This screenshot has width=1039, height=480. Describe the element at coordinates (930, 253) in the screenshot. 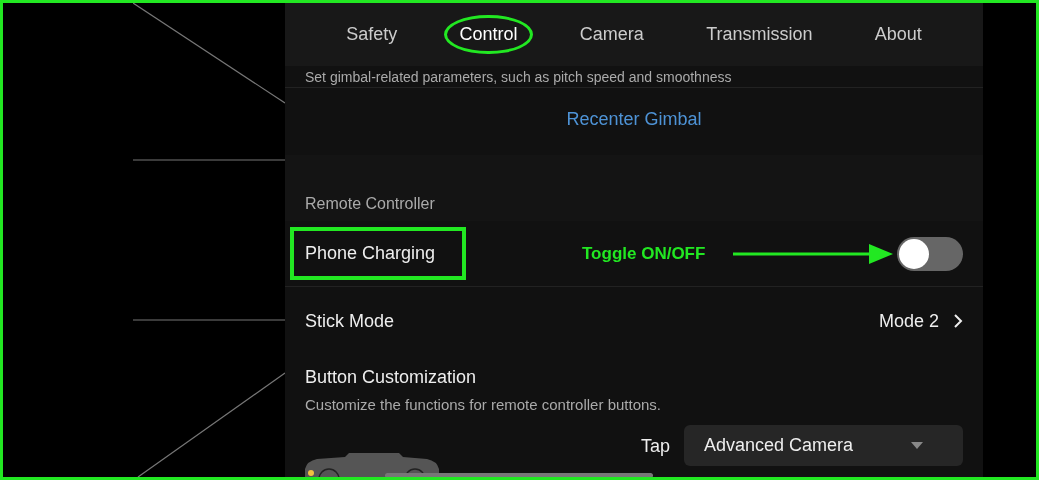

I see `toggle-switch` at that location.